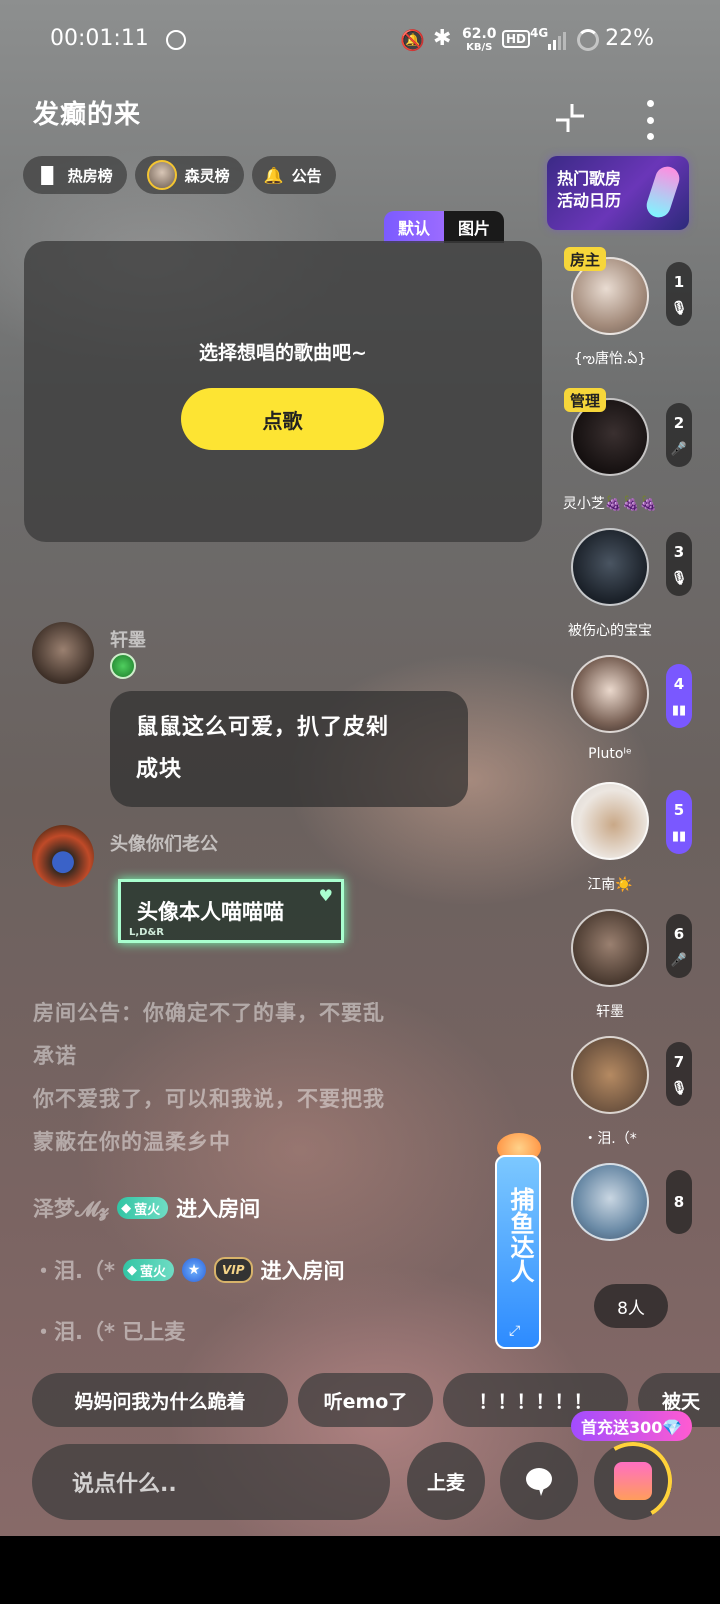 This screenshot has width=720, height=1604. Describe the element at coordinates (679, 422) in the screenshot. I see `seat-number-text: 2` at that location.